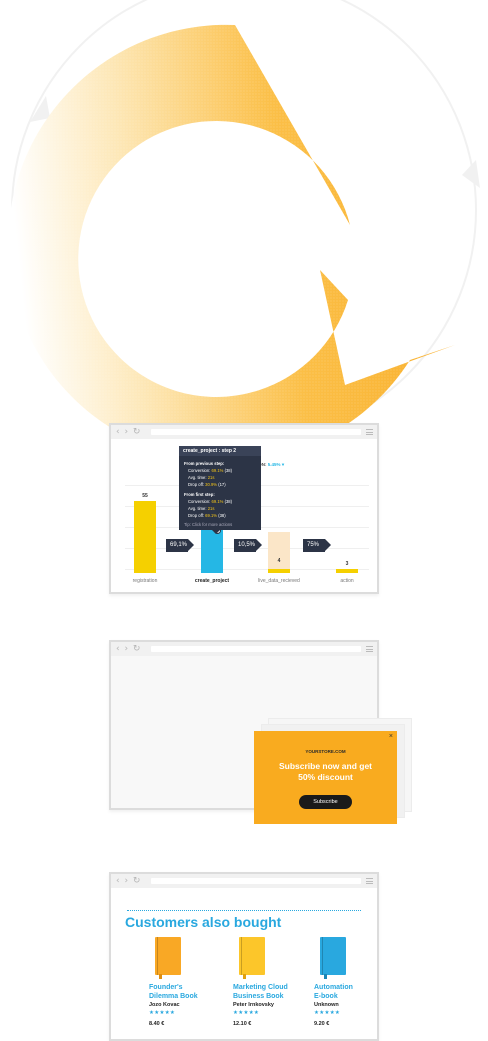 The width and height of the screenshot is (488, 1041). Describe the element at coordinates (180, 545) in the screenshot. I see `conversion-arrow: 69,1%` at that location.